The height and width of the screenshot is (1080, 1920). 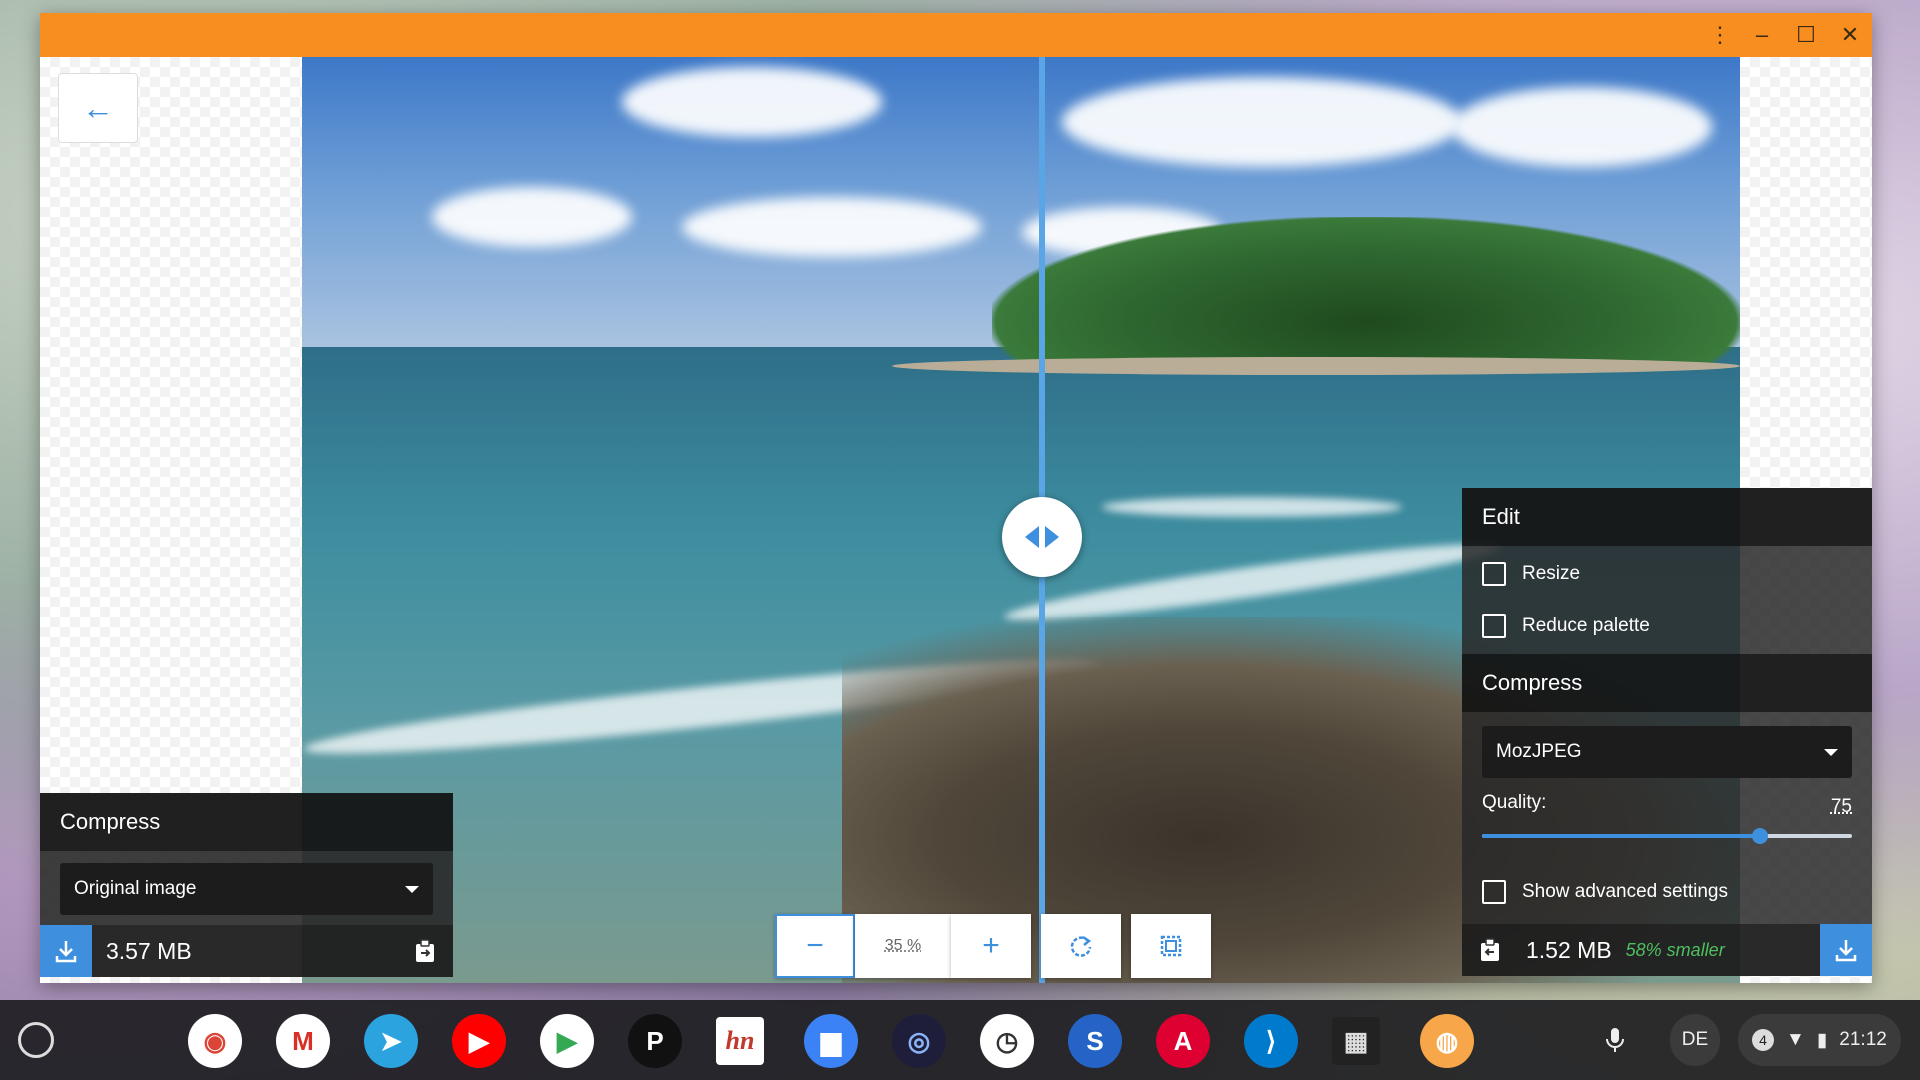 What do you see at coordinates (303, 1041) in the screenshot?
I see `shelf-app-gmail: M` at bounding box center [303, 1041].